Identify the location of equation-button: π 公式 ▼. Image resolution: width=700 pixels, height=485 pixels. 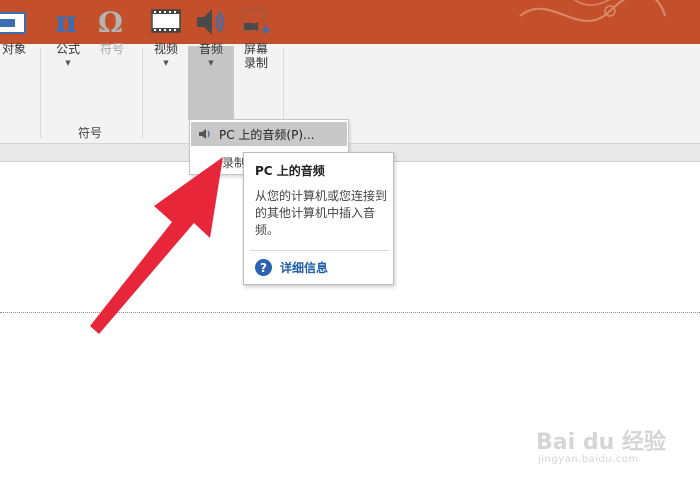
(68, 35).